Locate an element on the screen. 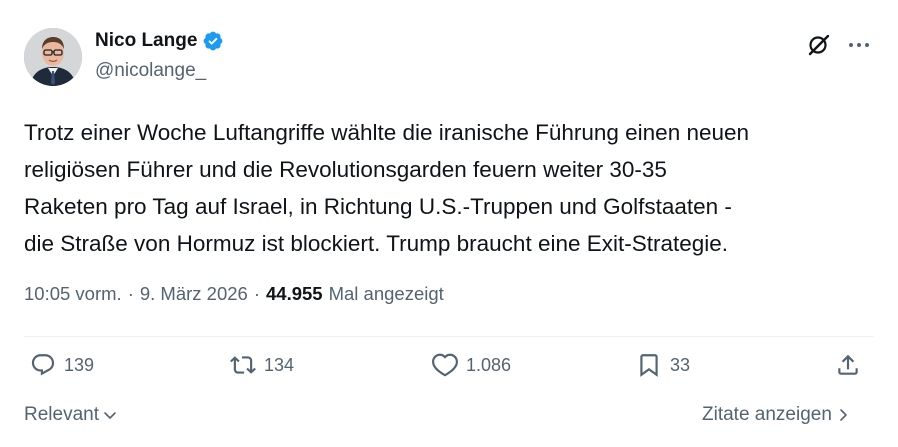 This screenshot has width=898, height=447. view-count: 44.955 is located at coordinates (294, 294).